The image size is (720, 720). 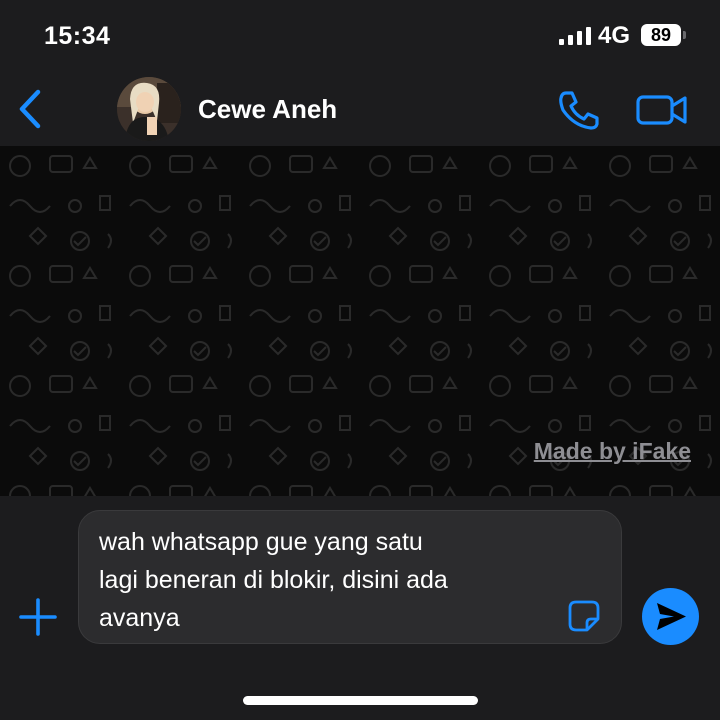 What do you see at coordinates (584, 616) in the screenshot?
I see `sticker-icon` at bounding box center [584, 616].